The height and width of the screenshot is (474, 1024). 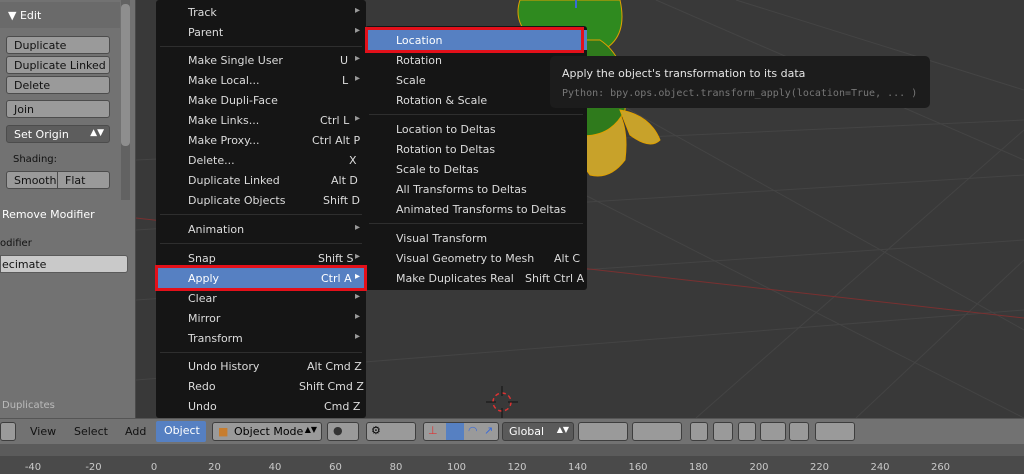 What do you see at coordinates (376, 430) in the screenshot?
I see `pivot-icon: ⚙` at bounding box center [376, 430].